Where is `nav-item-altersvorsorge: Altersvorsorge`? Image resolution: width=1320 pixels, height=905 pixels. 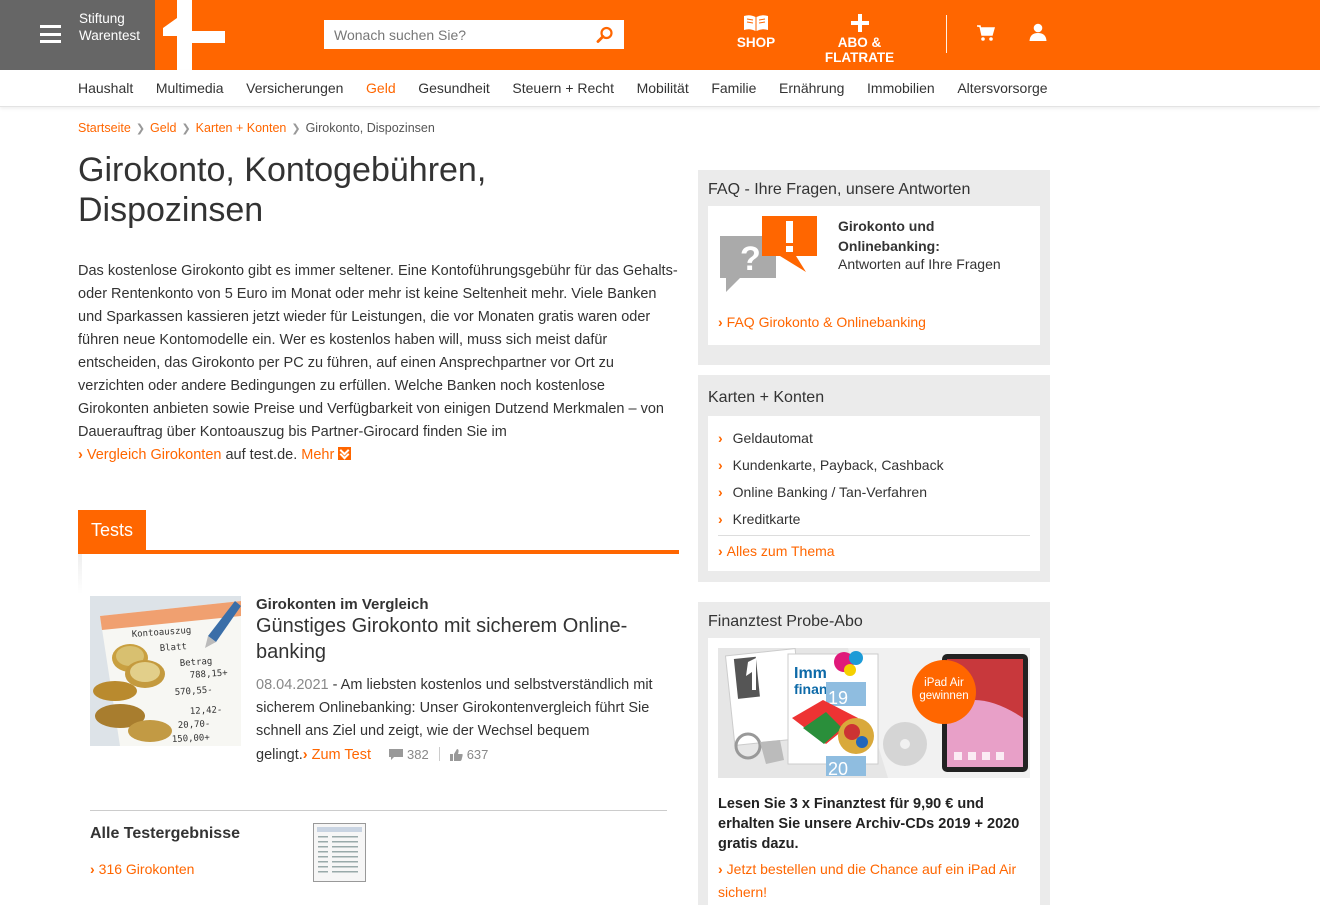 nav-item-altersvorsorge: Altersvorsorge is located at coordinates (1002, 88).